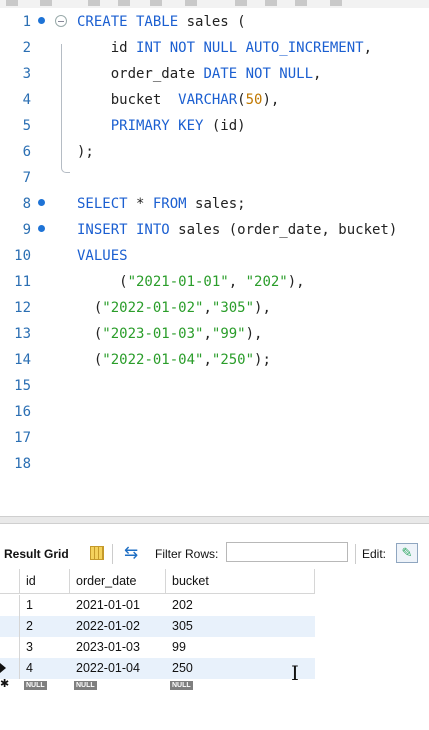 This screenshot has width=429, height=730. What do you see at coordinates (22, 412) in the screenshot?
I see `line-number: 16` at bounding box center [22, 412].